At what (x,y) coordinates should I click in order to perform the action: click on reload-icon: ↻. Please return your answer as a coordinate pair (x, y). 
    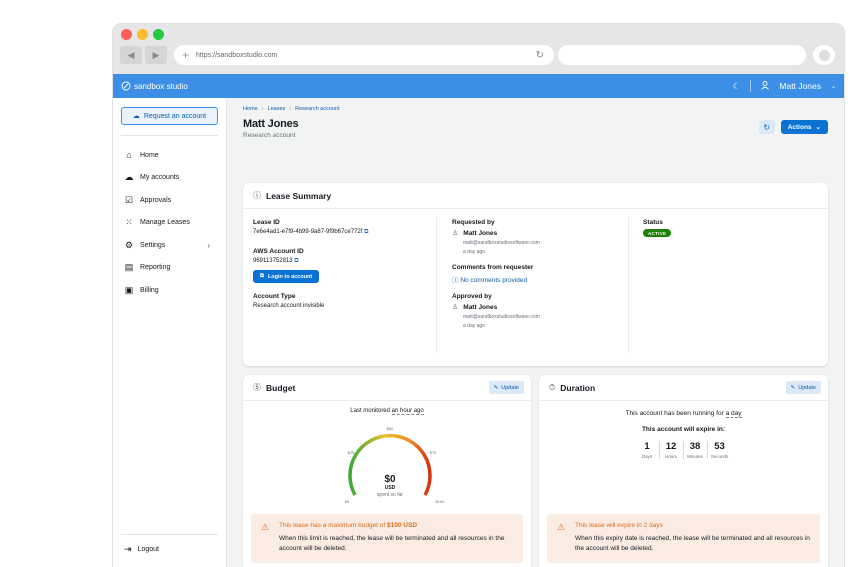
    Looking at the image, I should click on (540, 55).